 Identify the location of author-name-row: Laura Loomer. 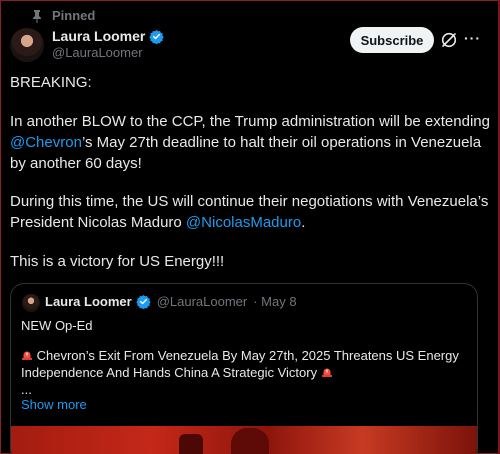
(108, 36).